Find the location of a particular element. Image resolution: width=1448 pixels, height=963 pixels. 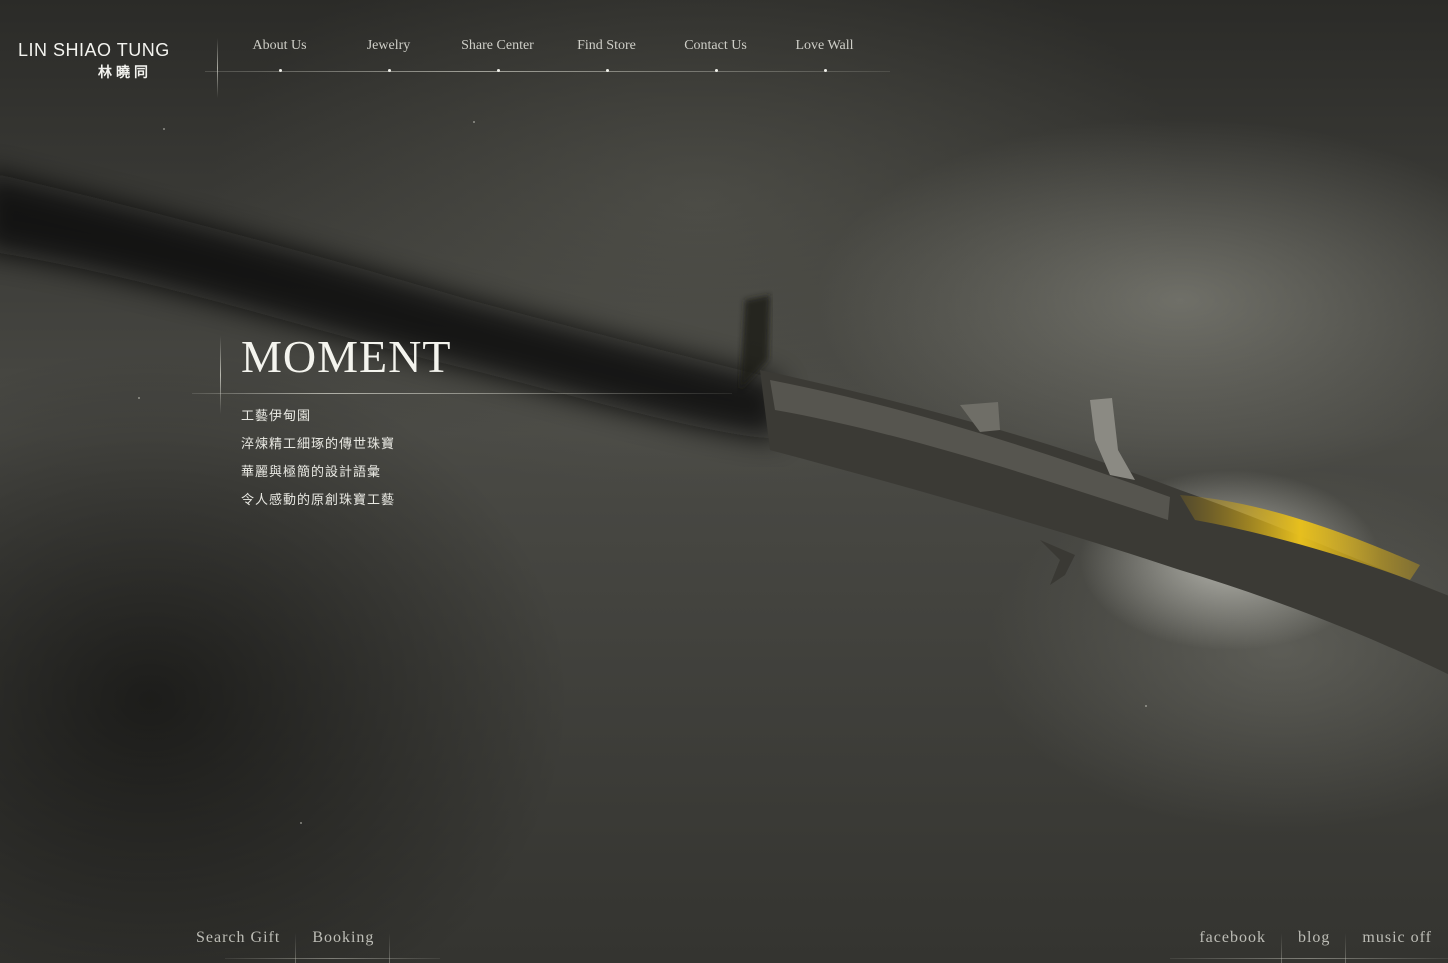

nav-item-share-center: Share Center is located at coordinates (497, 55).